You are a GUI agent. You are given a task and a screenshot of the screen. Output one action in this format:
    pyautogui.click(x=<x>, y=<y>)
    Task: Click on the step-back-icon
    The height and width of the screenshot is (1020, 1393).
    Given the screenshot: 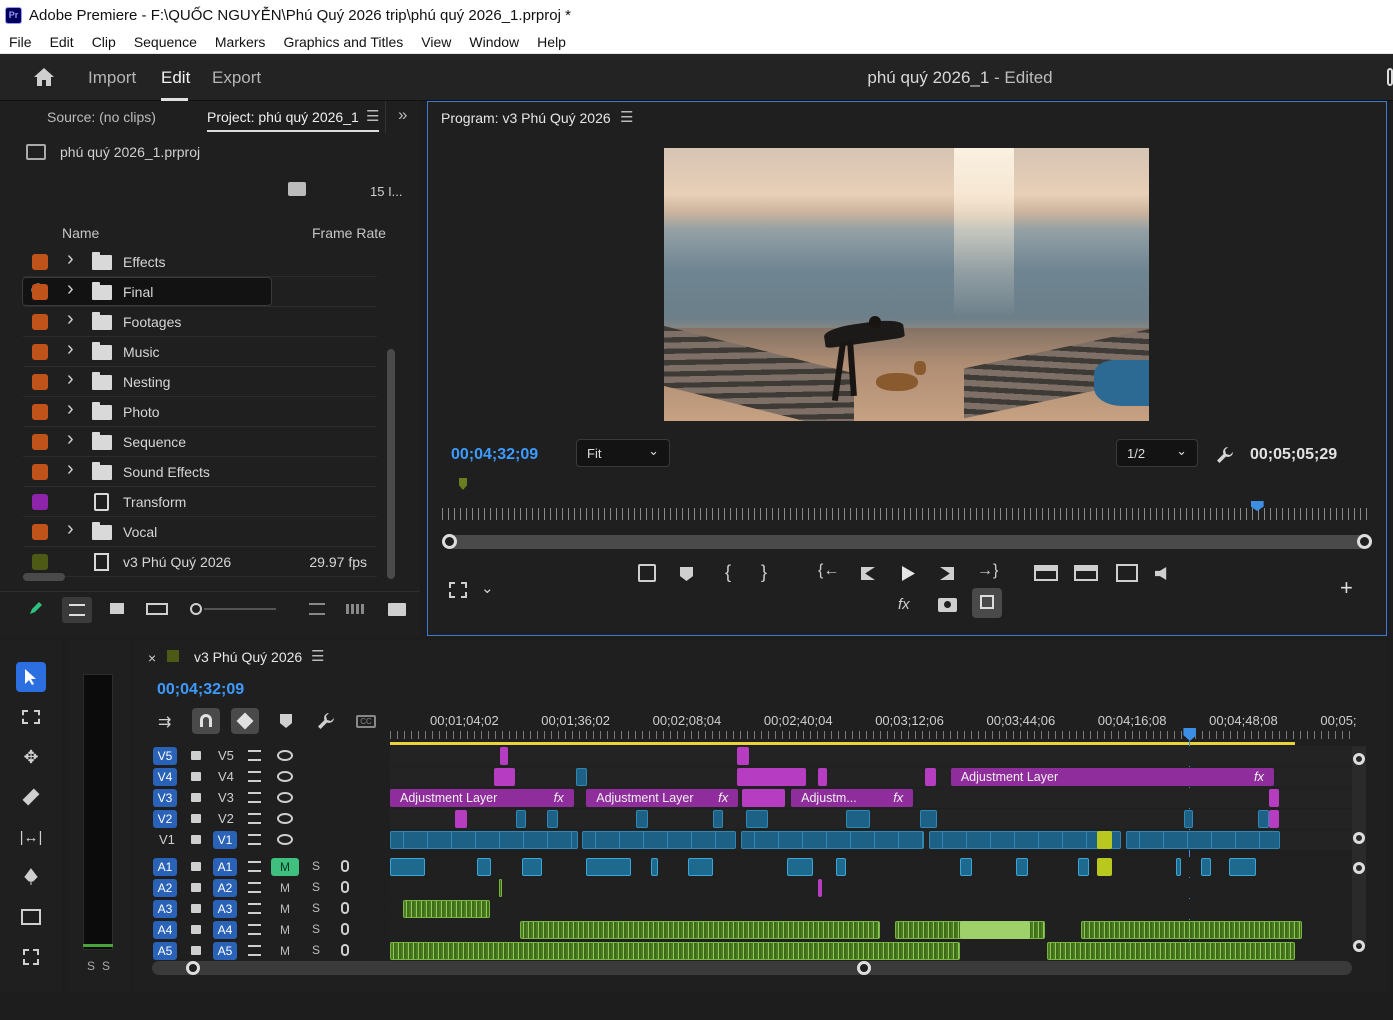 What is the action you would take?
    pyautogui.click(x=868, y=573)
    